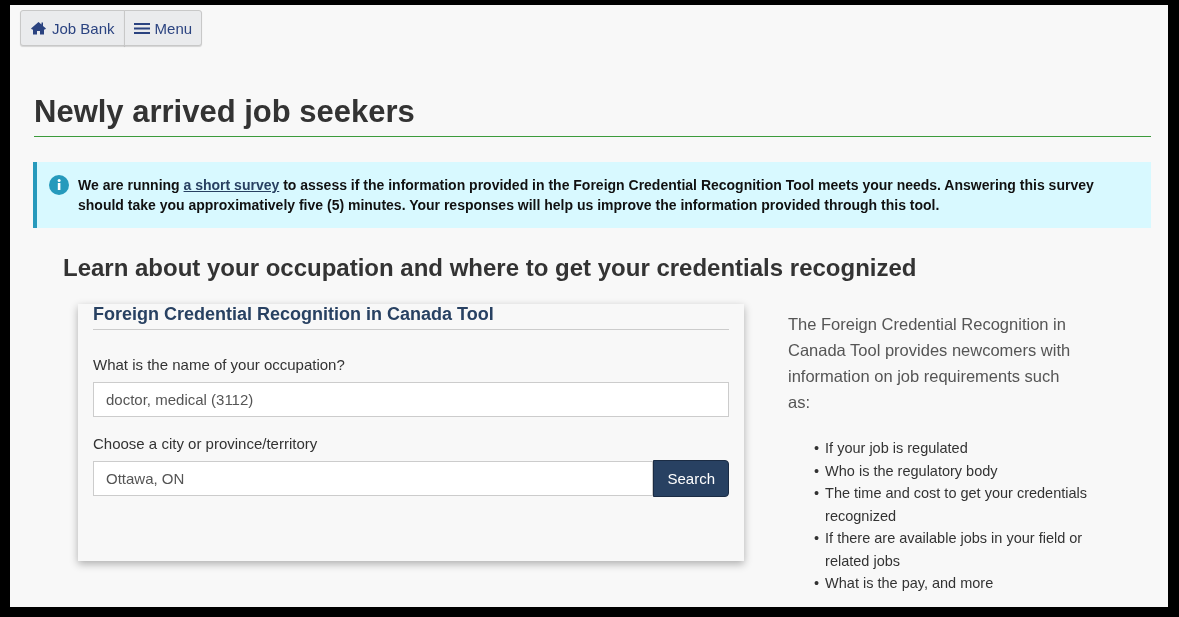  What do you see at coordinates (411, 317) in the screenshot?
I see `card-heading: Foreign Credential Recognition in Canada Tool` at bounding box center [411, 317].